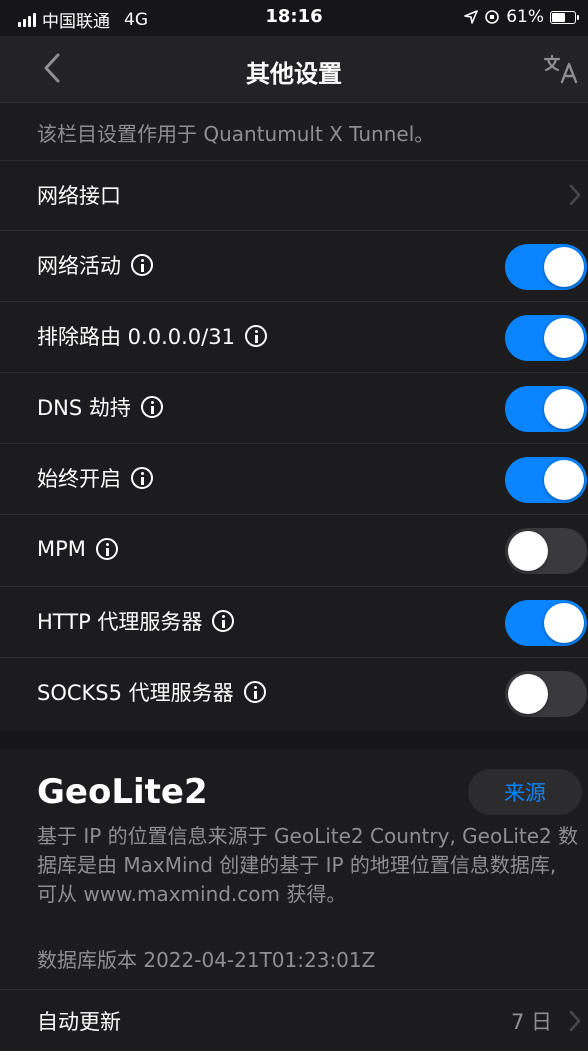 The image size is (588, 1051). I want to click on geolite-version: 数据库版本 2022-04-21T01:23:01Z, so click(206, 960).